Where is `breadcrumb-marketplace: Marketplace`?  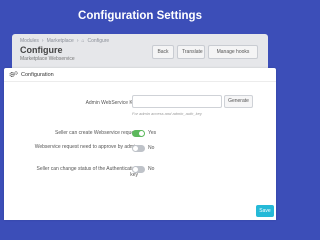 breadcrumb-marketplace: Marketplace is located at coordinates (60, 41).